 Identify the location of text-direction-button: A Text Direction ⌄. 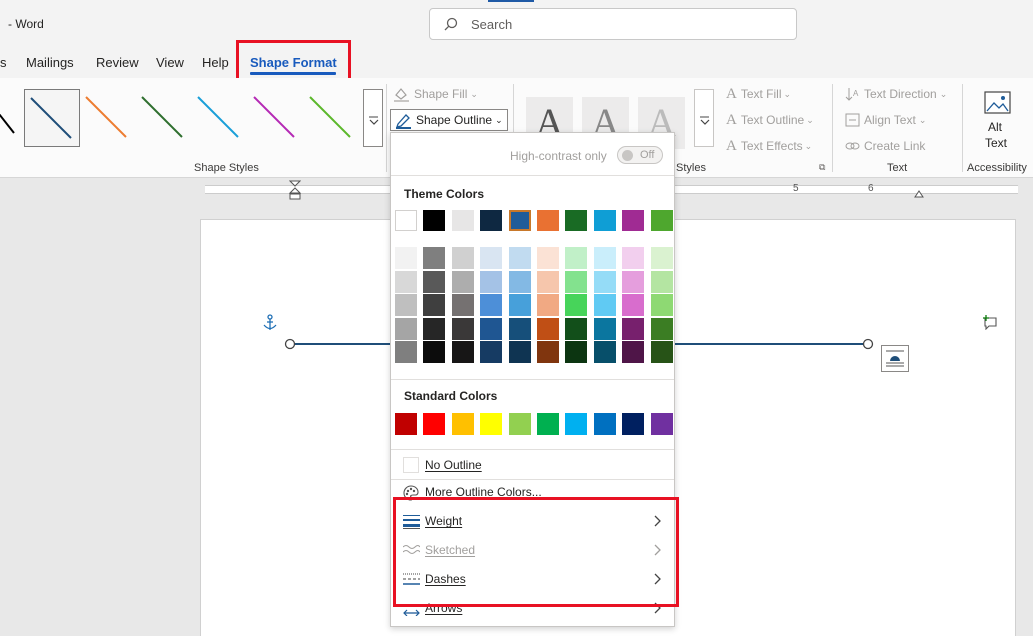
(896, 94).